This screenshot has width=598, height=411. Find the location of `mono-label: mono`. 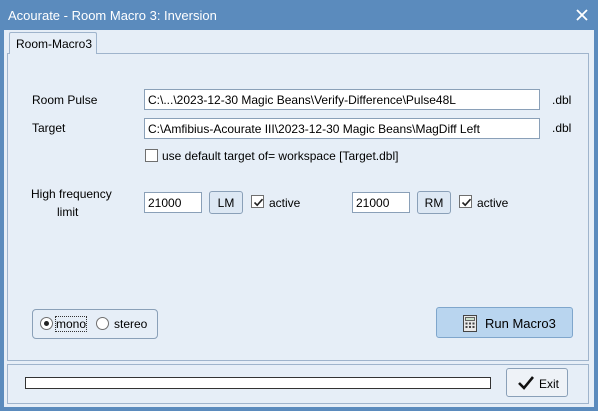

mono-label: mono is located at coordinates (71, 324).